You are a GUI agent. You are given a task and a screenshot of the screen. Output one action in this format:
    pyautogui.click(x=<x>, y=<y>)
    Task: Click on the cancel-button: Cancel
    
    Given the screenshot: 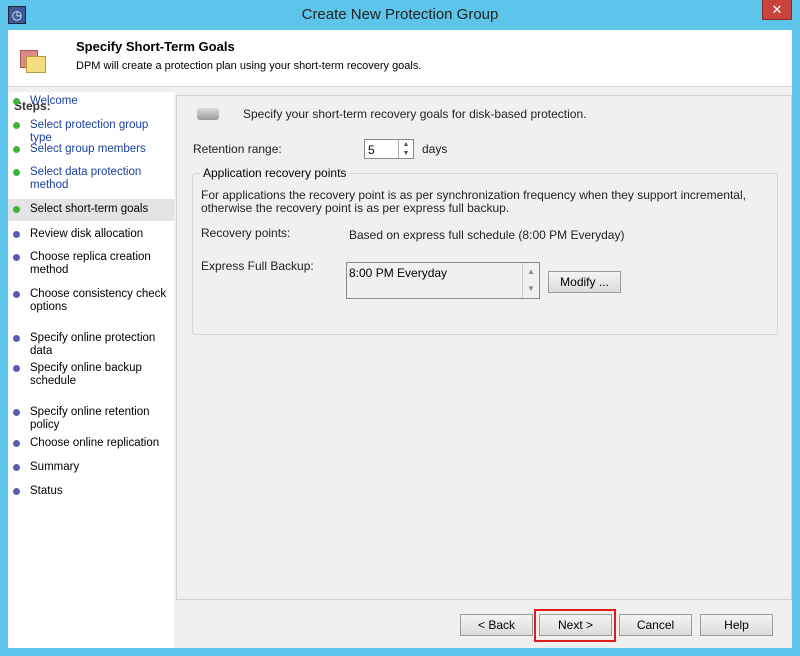 What is the action you would take?
    pyautogui.click(x=655, y=625)
    